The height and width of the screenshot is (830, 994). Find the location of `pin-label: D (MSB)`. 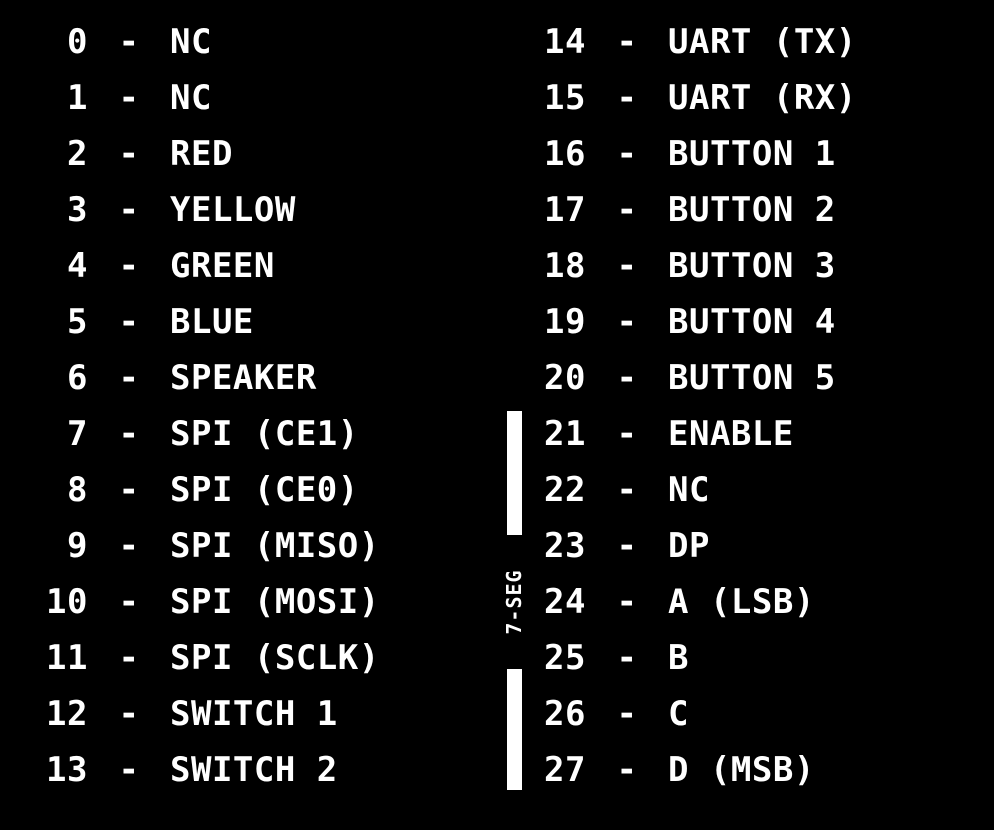

pin-label: D (MSB) is located at coordinates (741, 770).